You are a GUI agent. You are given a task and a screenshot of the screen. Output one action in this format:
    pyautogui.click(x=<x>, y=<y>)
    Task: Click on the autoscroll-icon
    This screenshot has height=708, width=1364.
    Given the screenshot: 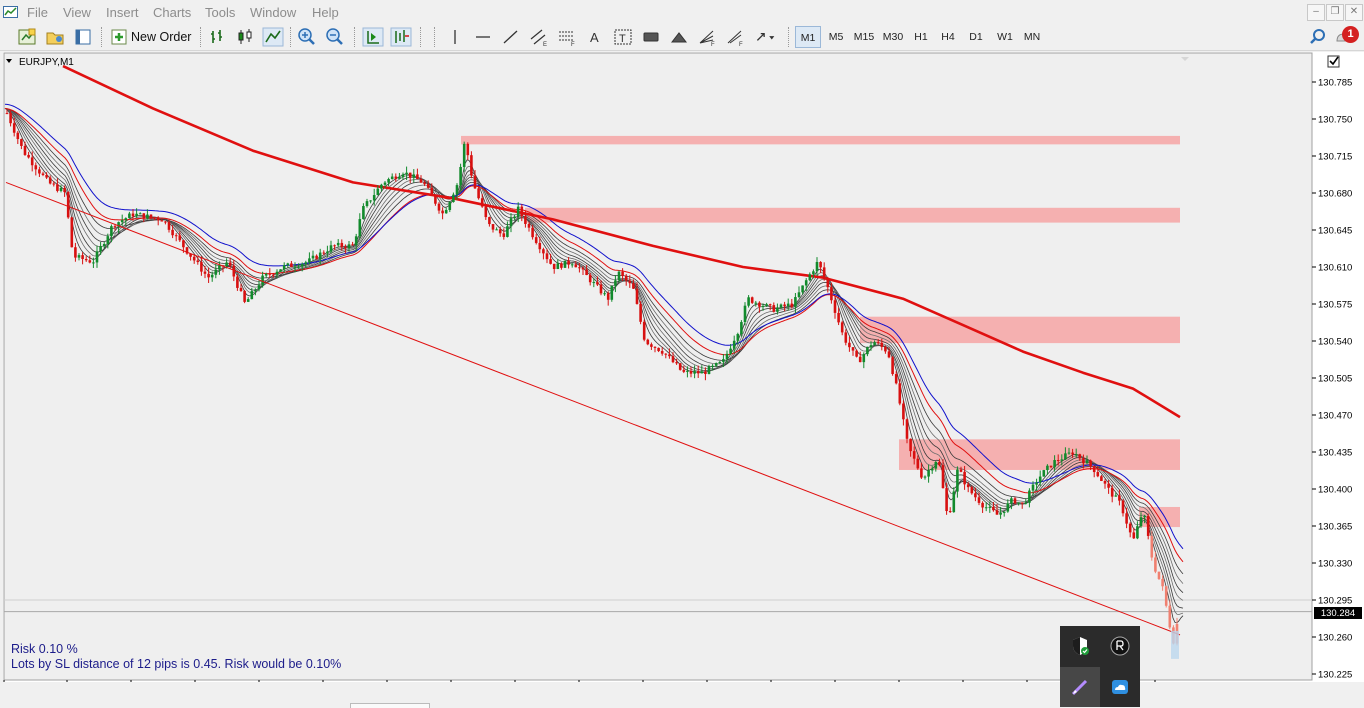 What is the action you would take?
    pyautogui.click(x=373, y=37)
    